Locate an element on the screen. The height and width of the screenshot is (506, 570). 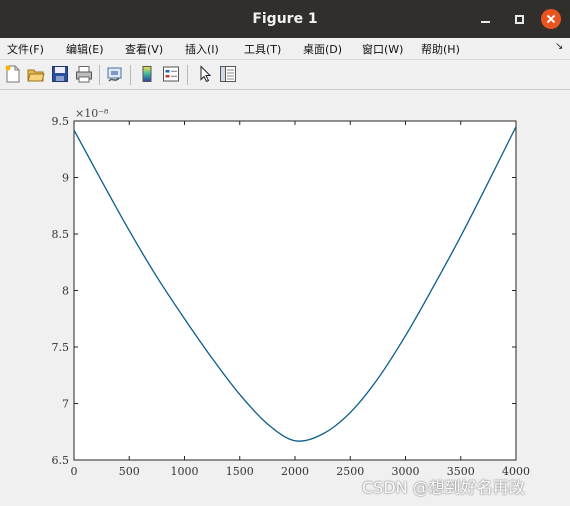
menu-window: 窗口(W) is located at coordinates (382, 49).